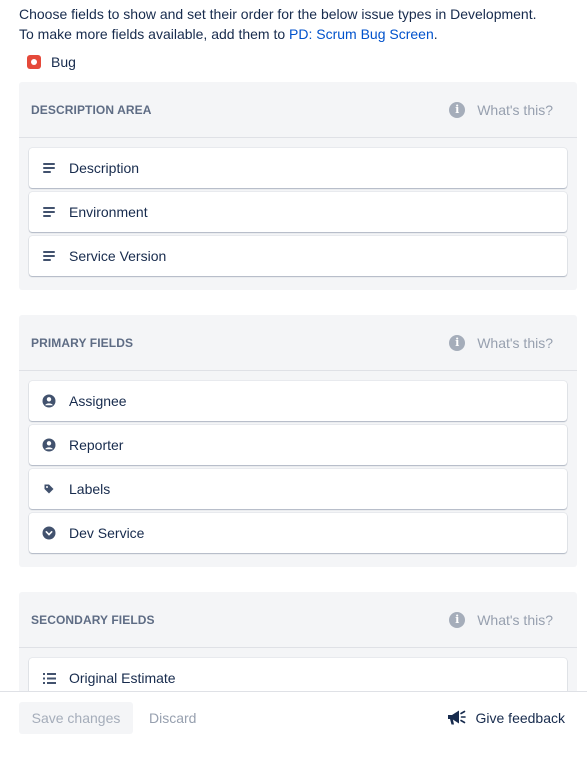 This screenshot has width=587, height=759. Describe the element at coordinates (298, 343) in the screenshot. I see `section-header: PRIMARY FIELDS i What's this?` at that location.